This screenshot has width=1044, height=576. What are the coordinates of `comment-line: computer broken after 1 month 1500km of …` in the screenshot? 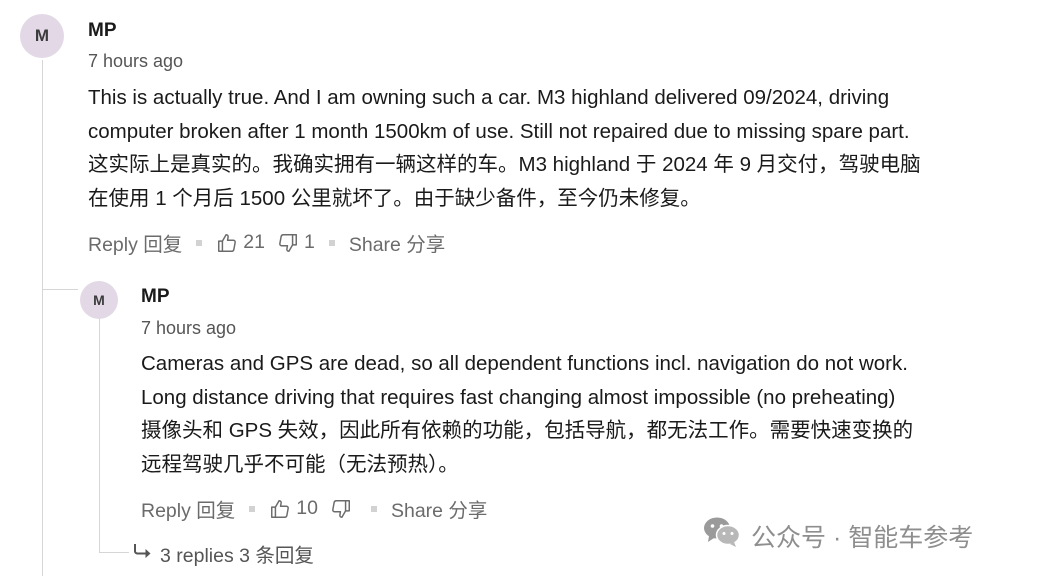 It's located at (499, 131).